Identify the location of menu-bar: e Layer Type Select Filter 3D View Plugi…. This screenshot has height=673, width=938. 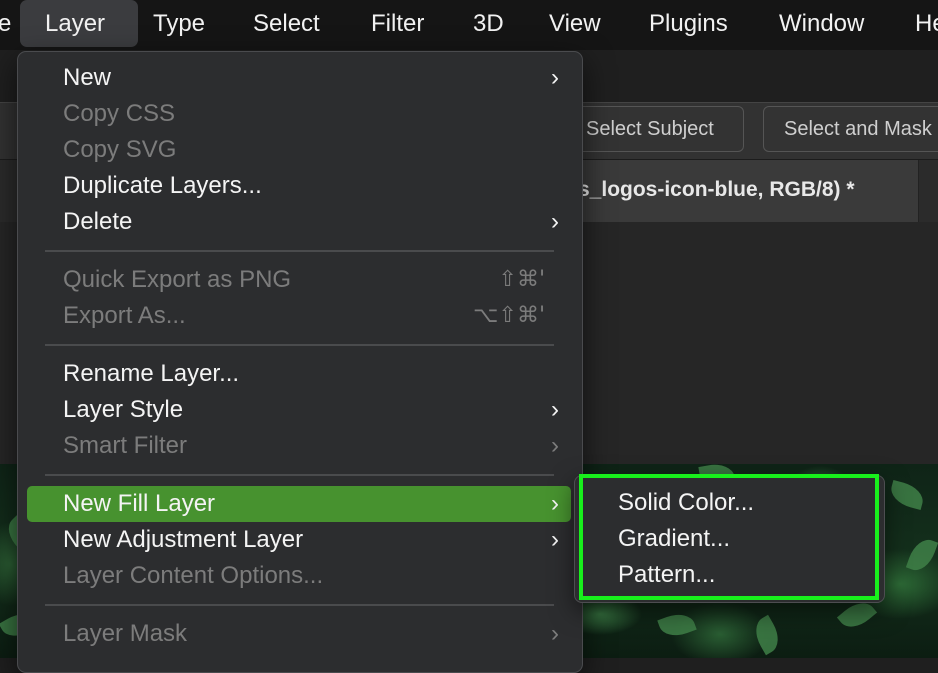
(469, 25).